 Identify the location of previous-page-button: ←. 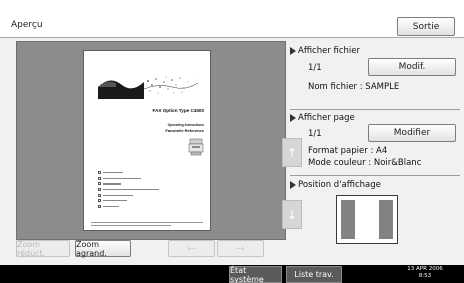
(191, 248).